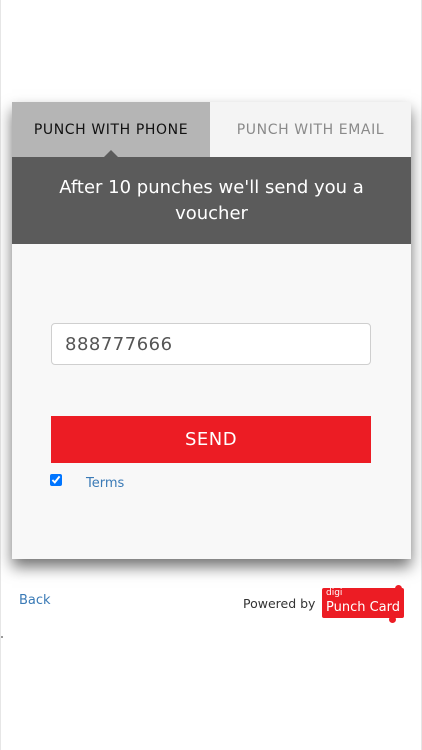 Image resolution: width=422 pixels, height=750 pixels. Describe the element at coordinates (334, 593) in the screenshot. I see `logo-small-text: digi` at that location.